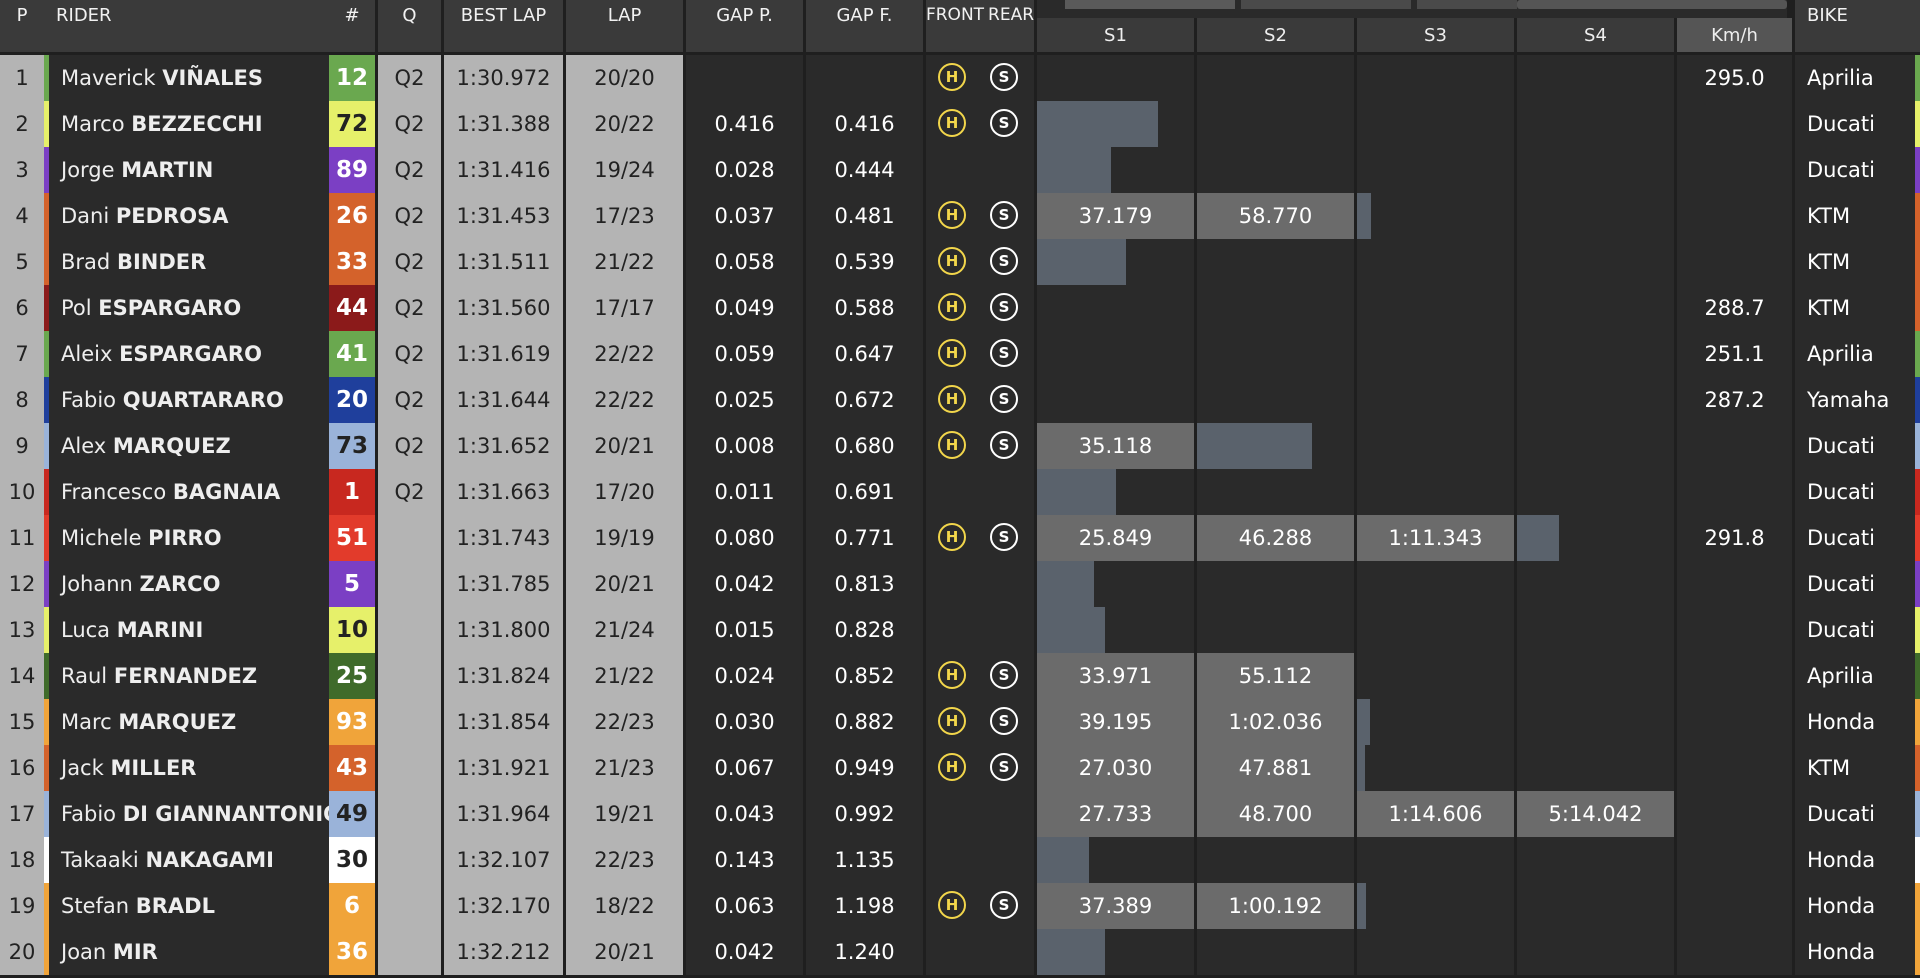 This screenshot has width=1920, height=978. I want to click on rider-name: Joan MIR, so click(189, 952).